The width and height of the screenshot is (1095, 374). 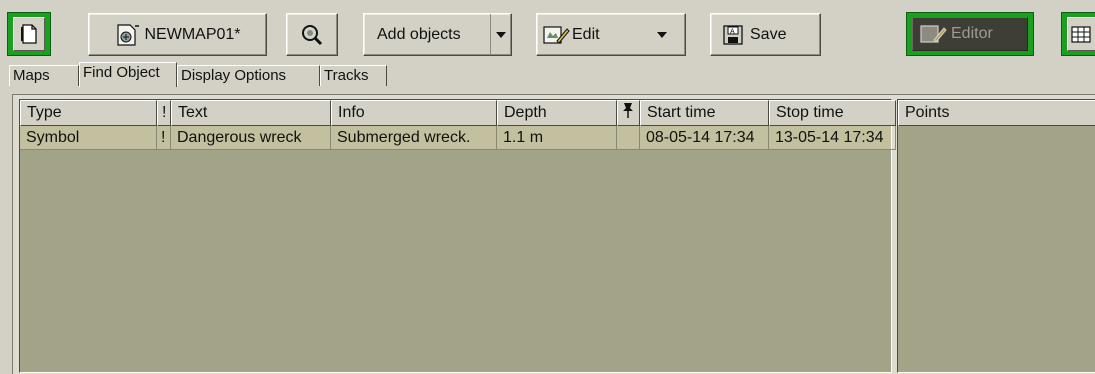 What do you see at coordinates (996, 236) in the screenshot?
I see `points-list: Points` at bounding box center [996, 236].